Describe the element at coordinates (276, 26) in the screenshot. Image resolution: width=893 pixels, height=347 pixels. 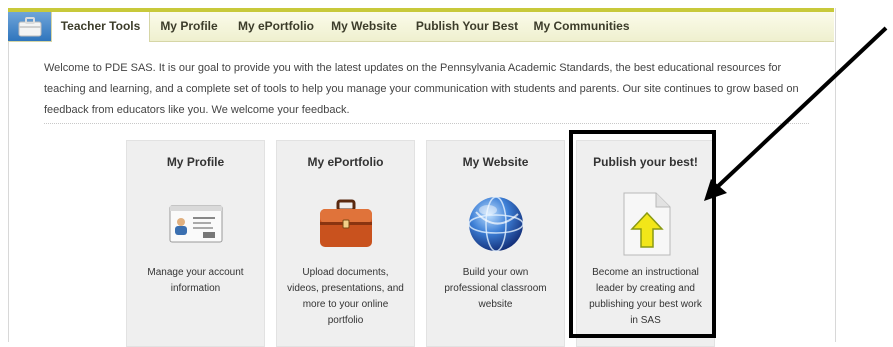
I see `tab-my-eportfolio: My ePortfolio` at that location.